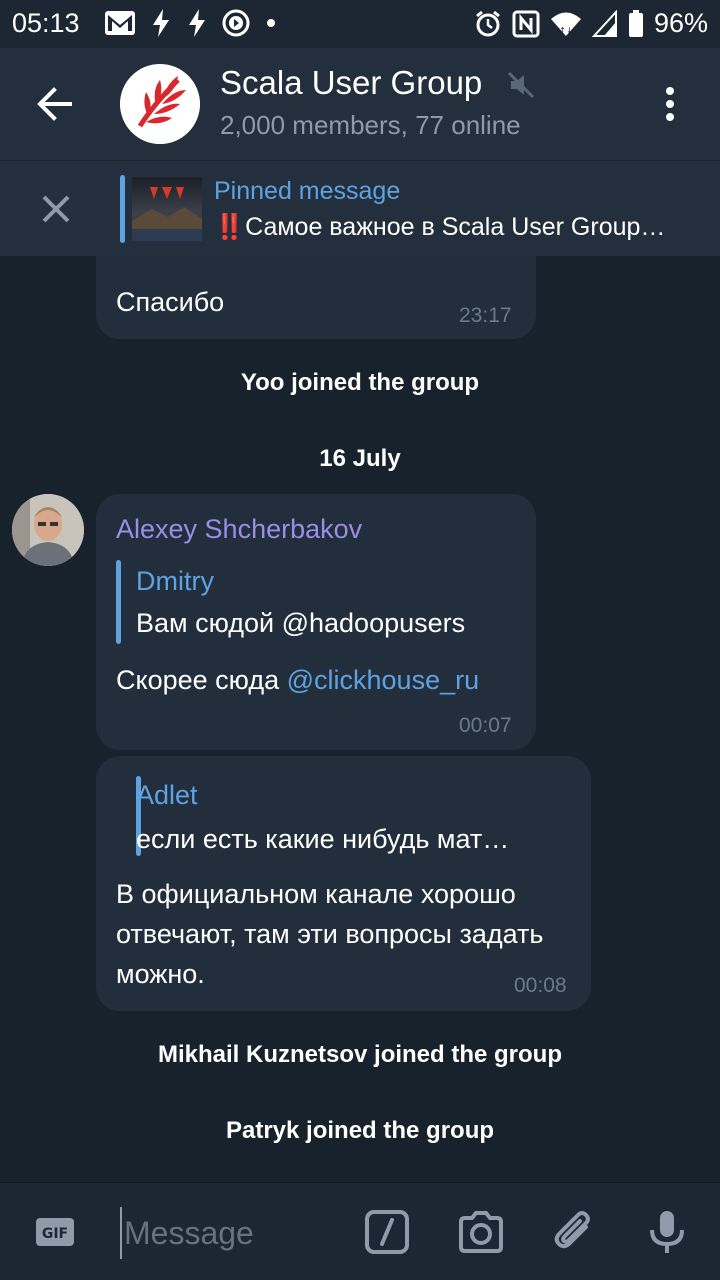 This screenshot has width=720, height=1280. What do you see at coordinates (351, 83) in the screenshot?
I see `chat-title: Scala User Group` at bounding box center [351, 83].